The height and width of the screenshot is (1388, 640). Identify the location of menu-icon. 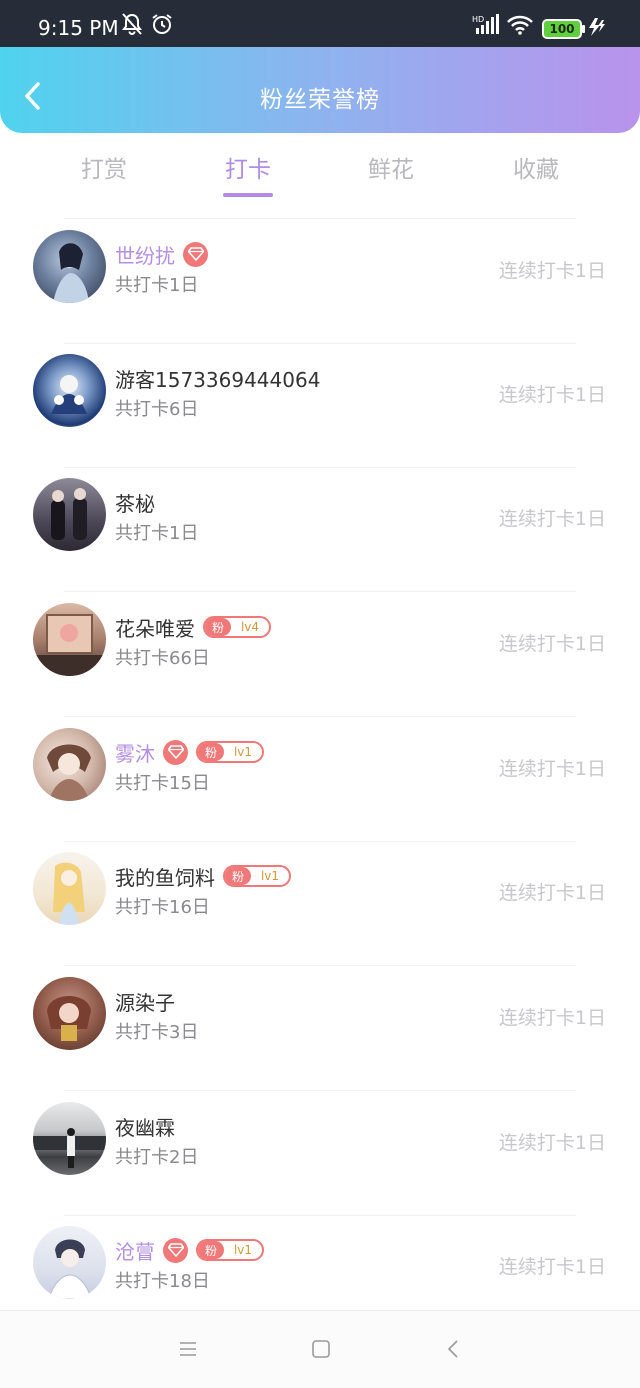
(188, 1349).